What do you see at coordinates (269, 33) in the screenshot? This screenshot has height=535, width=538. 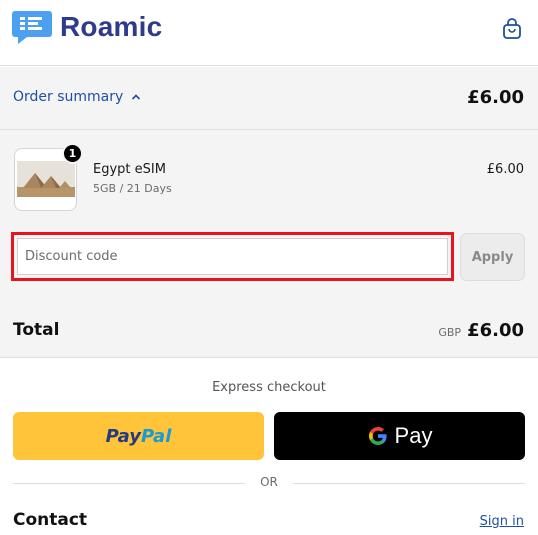 I see `header: Roamic` at bounding box center [269, 33].